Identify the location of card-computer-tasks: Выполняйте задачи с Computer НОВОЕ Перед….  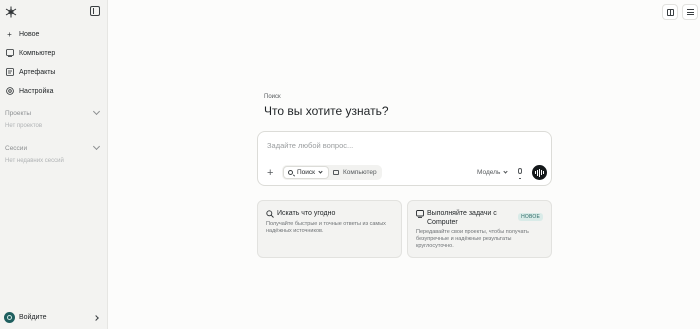
(479, 229).